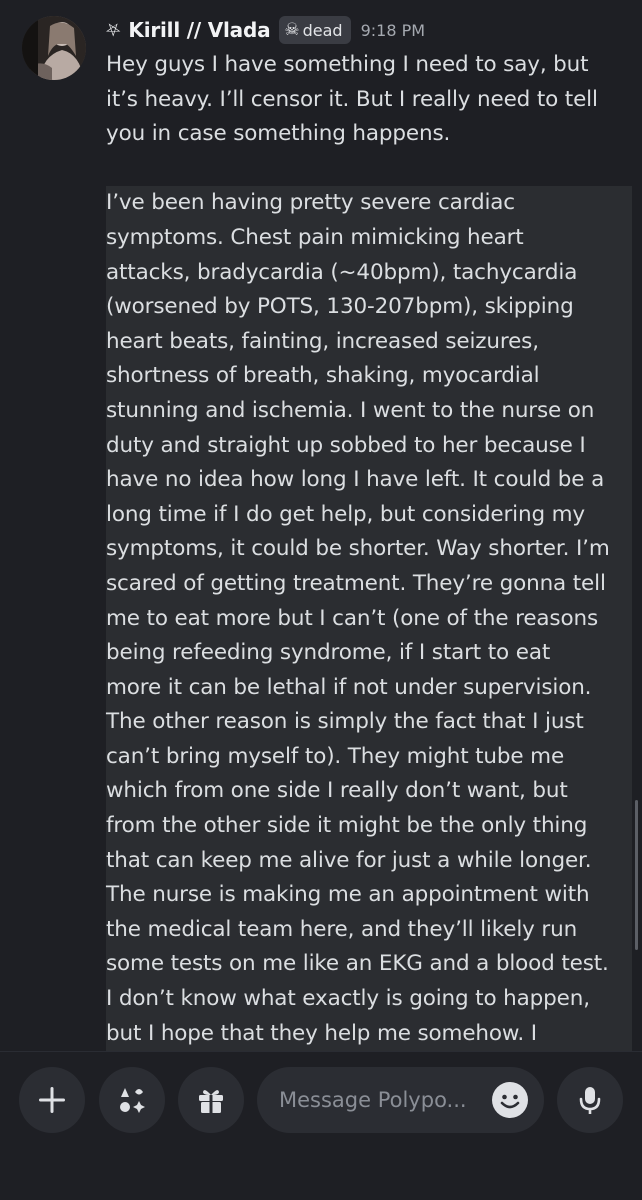 The width and height of the screenshot is (642, 1200). Describe the element at coordinates (113, 30) in the screenshot. I see `pentagram-icon: ⛧` at that location.